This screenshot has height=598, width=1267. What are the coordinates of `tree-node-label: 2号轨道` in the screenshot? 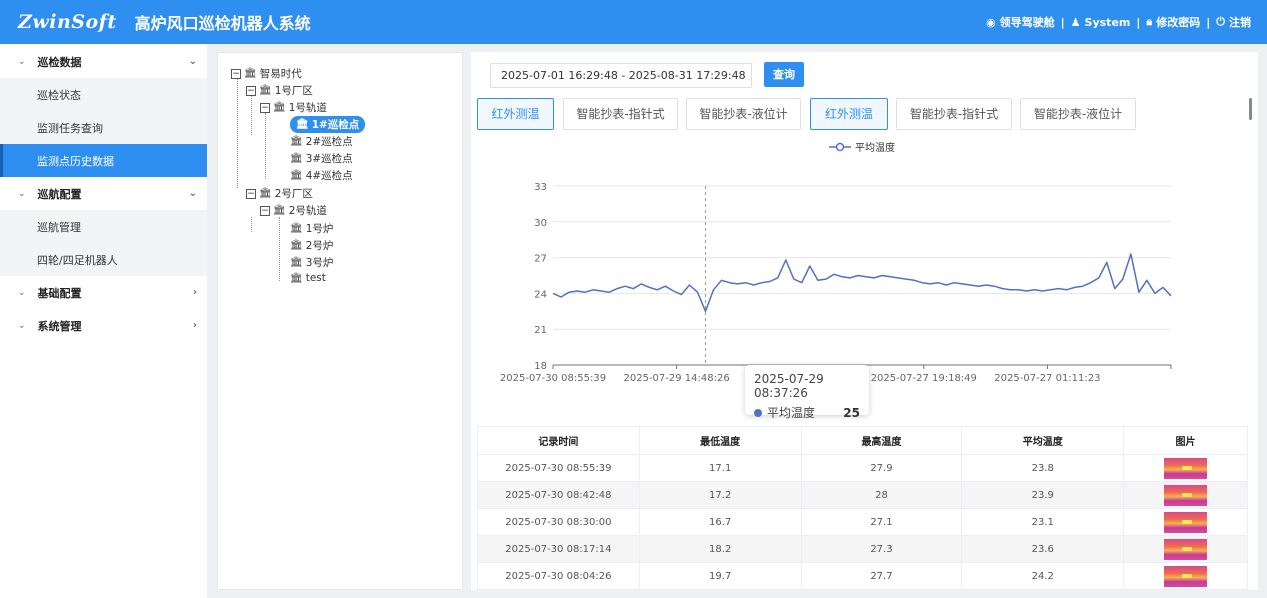 It's located at (307, 211).